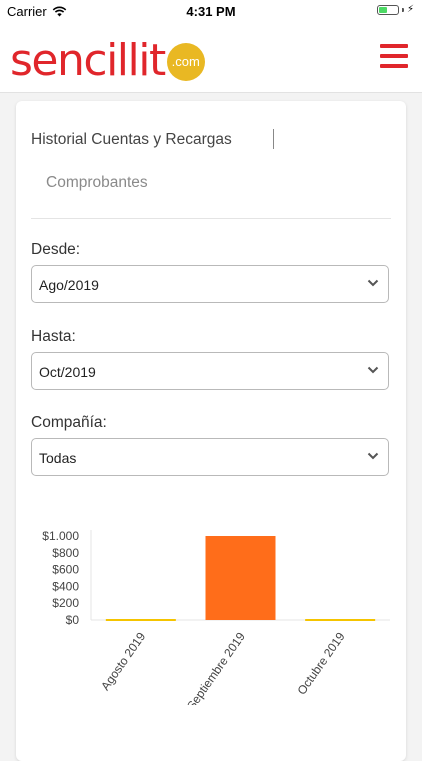 This screenshot has height=761, width=422. What do you see at coordinates (73, 620) in the screenshot?
I see `y-tick-label: $0` at bounding box center [73, 620].